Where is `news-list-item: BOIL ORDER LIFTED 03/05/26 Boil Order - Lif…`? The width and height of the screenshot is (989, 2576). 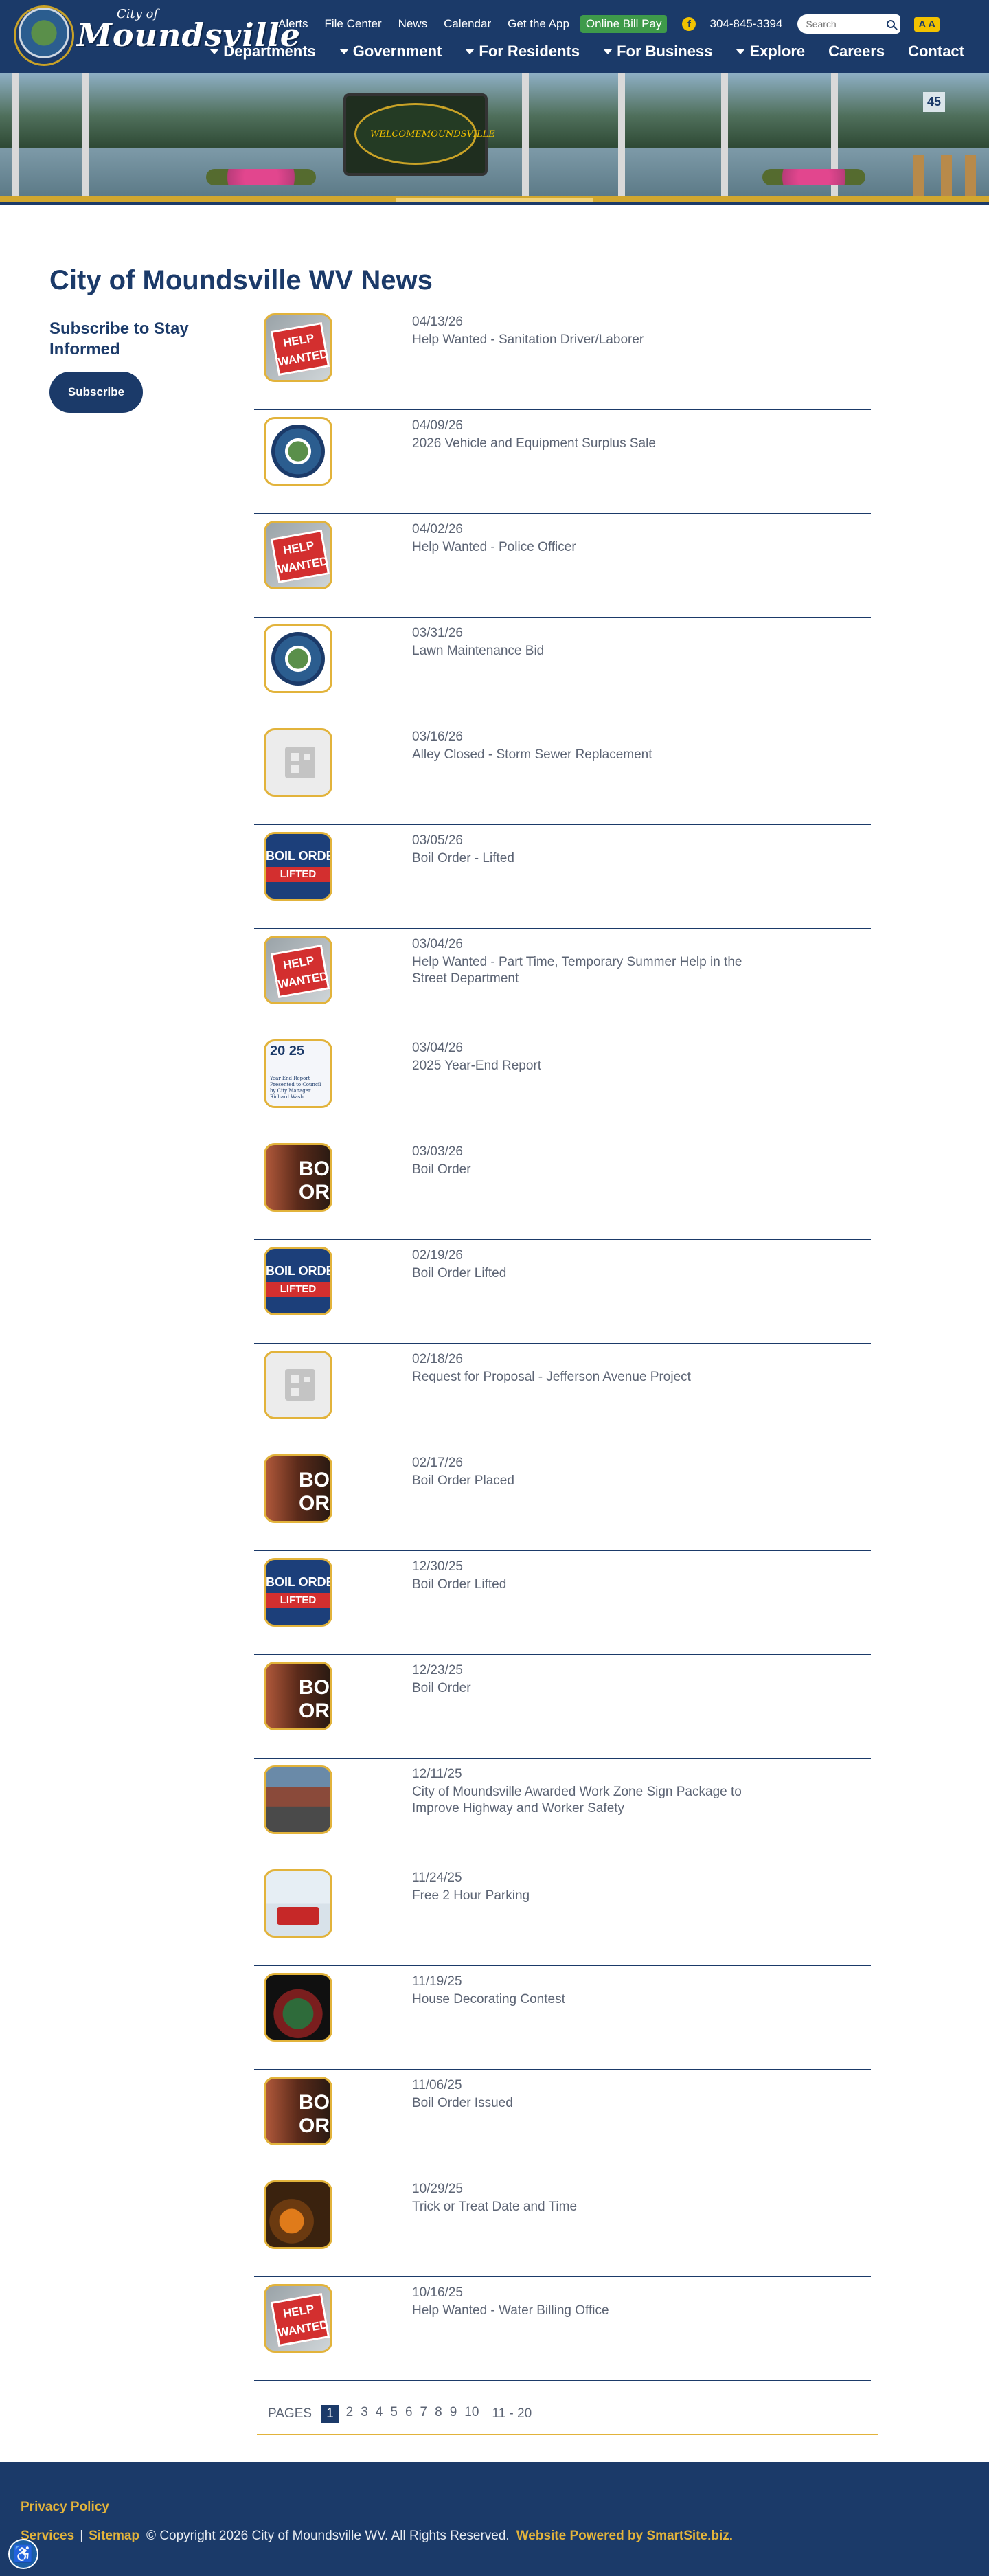
news-list-item: BOIL ORDER LIFTED 03/05/26 Boil Order - Lif… is located at coordinates (562, 877).